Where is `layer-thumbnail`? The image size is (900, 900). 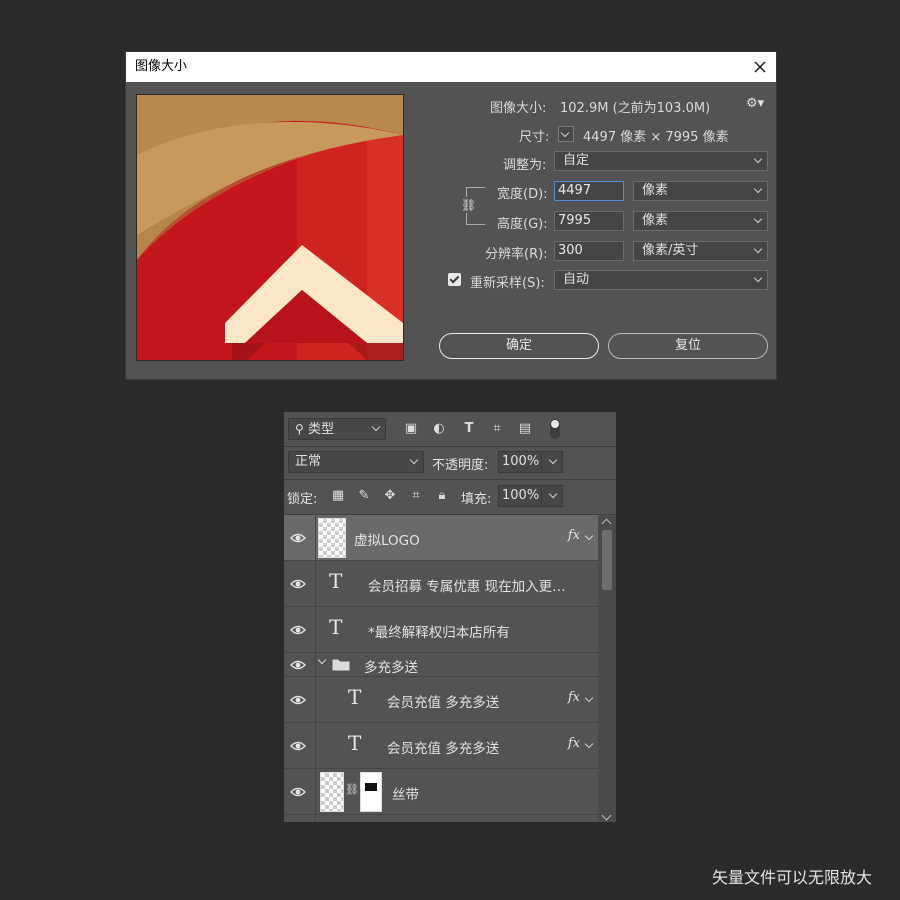 layer-thumbnail is located at coordinates (332, 792).